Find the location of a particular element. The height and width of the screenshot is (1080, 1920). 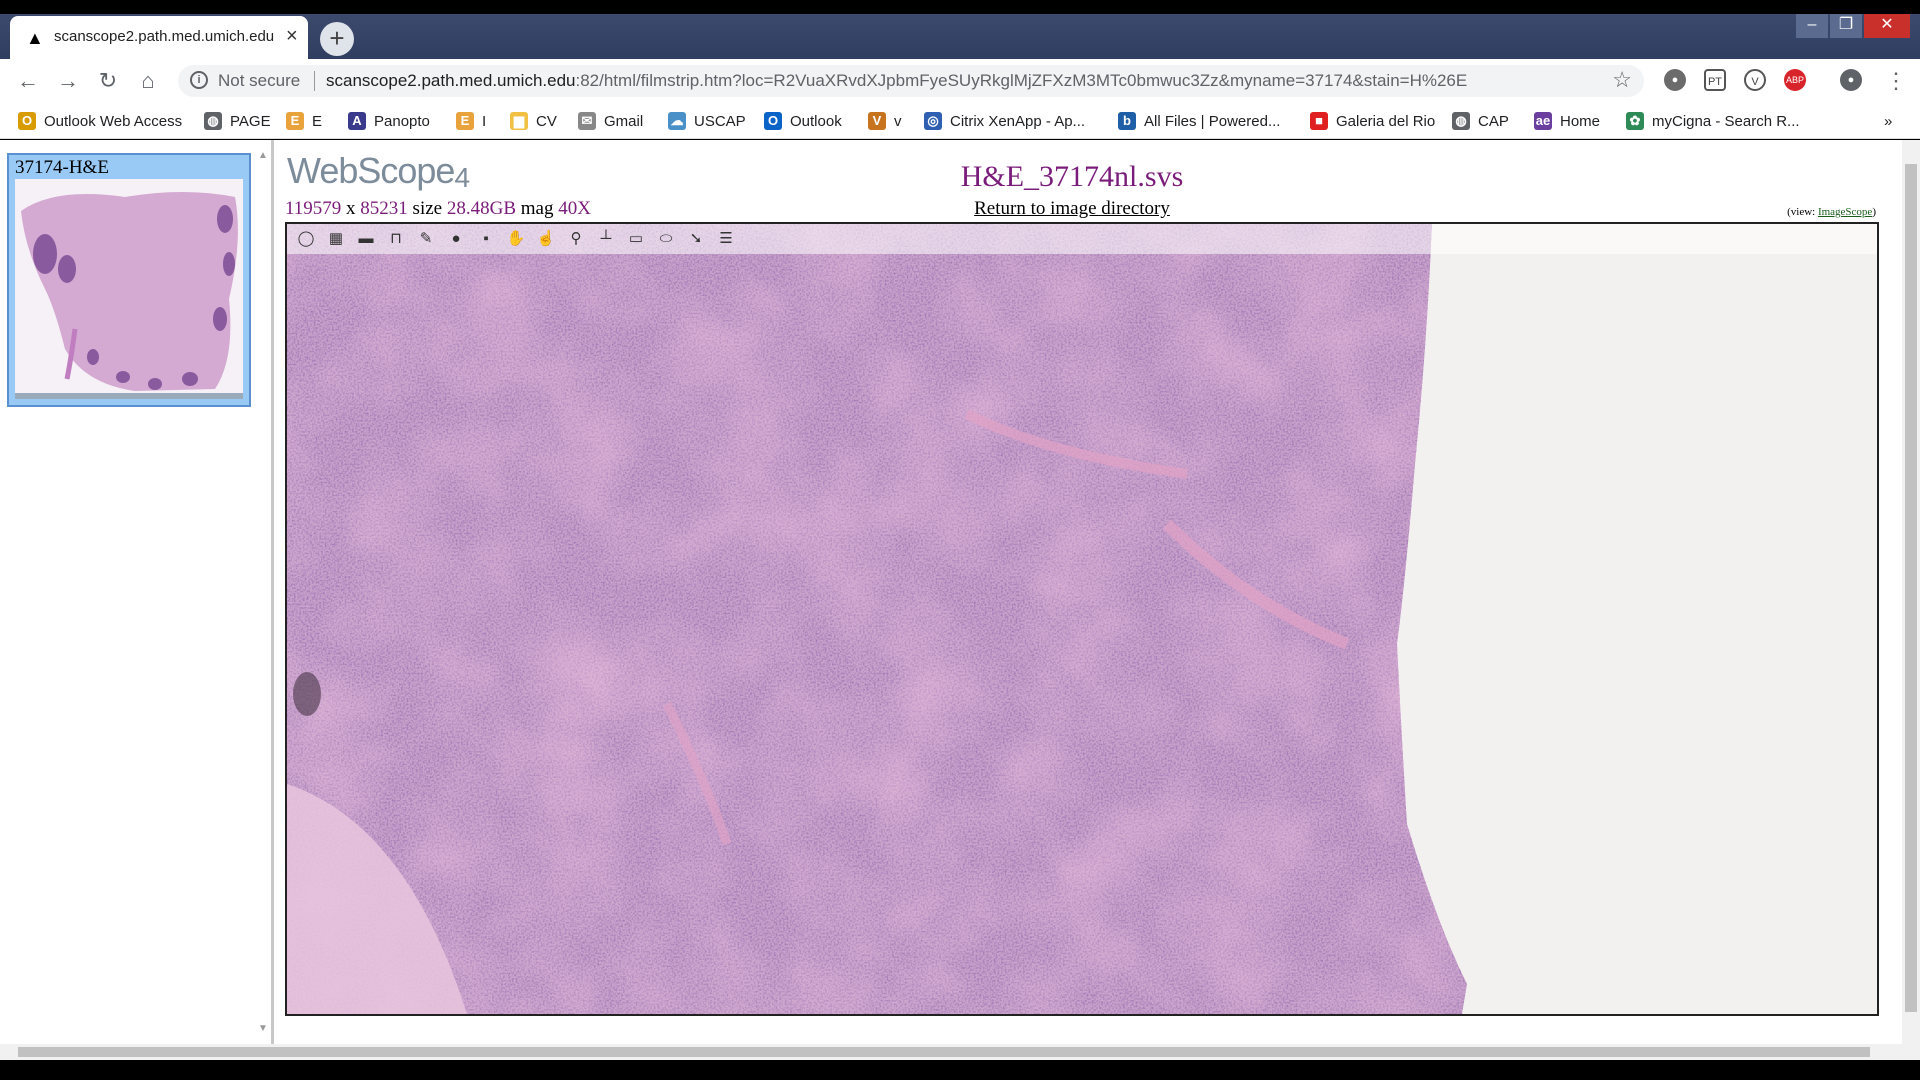

color-icon: ● is located at coordinates (456, 239).